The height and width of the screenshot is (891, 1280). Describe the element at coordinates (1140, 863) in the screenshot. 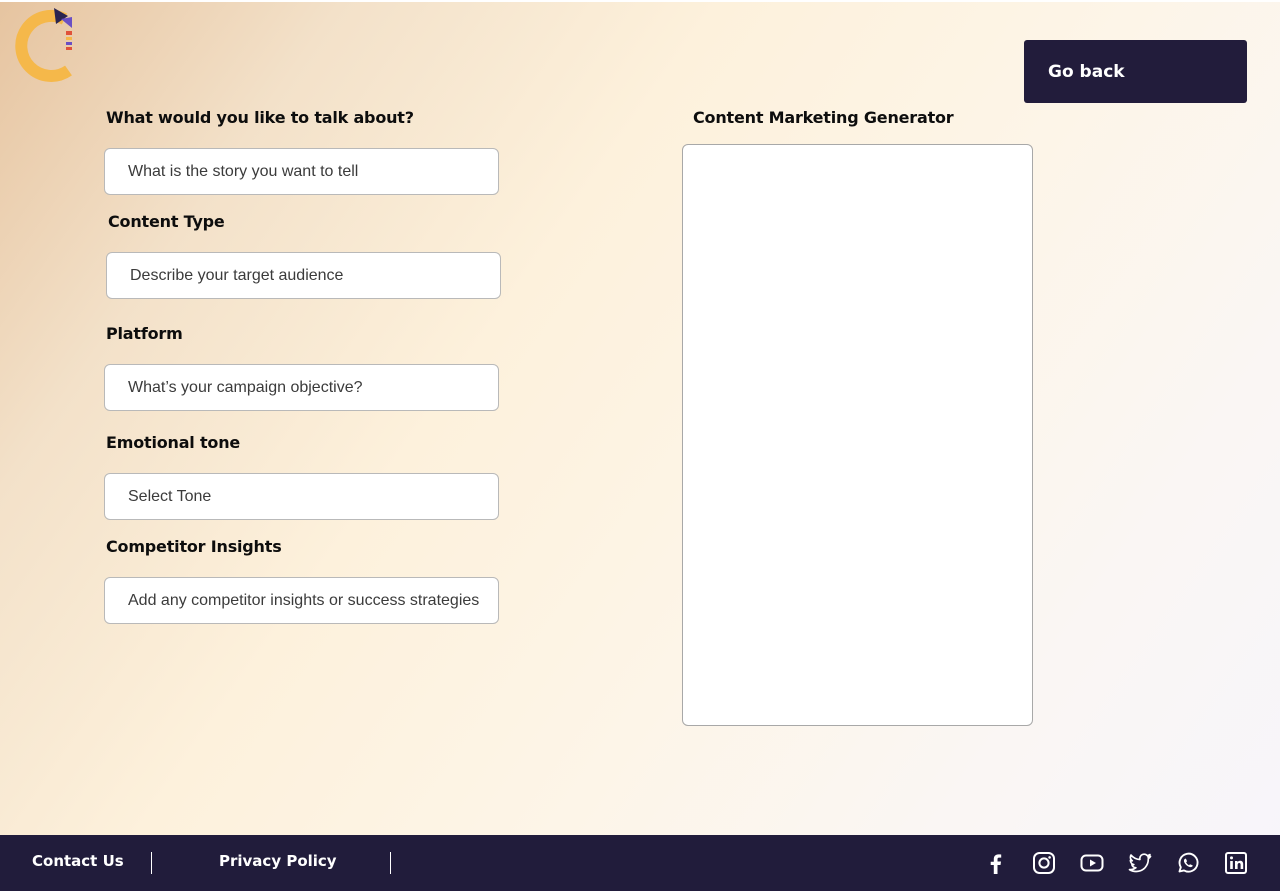

I see `twitter-icon` at that location.